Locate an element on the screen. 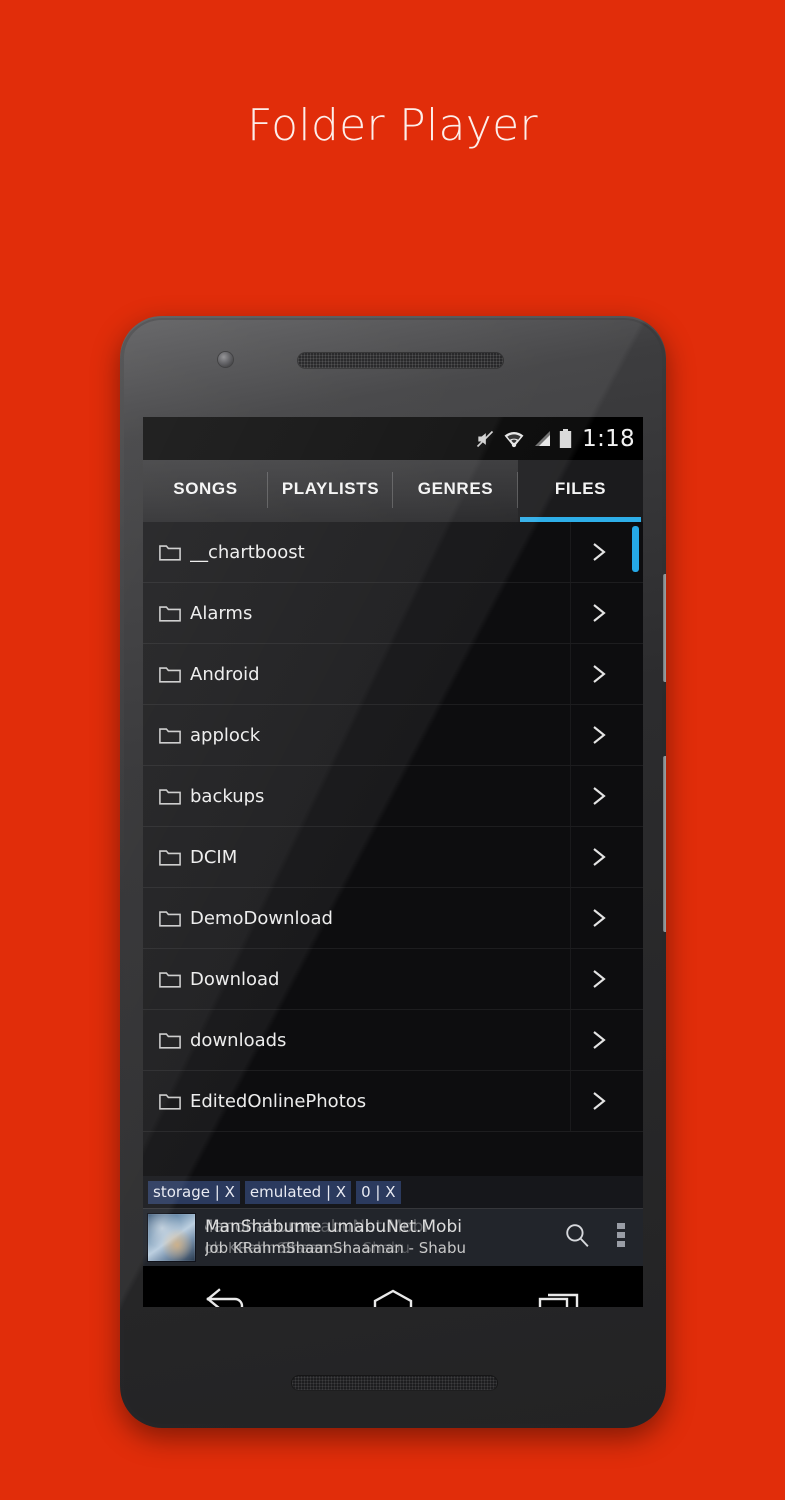  breadcrumb: storage | X emulated | X 0 | X is located at coordinates (393, 1192).